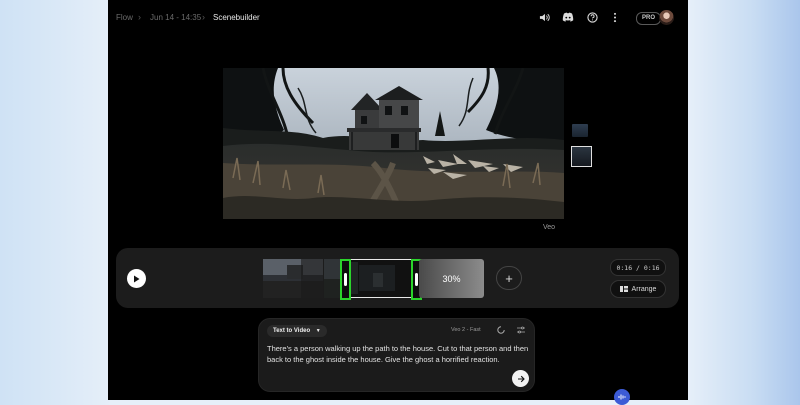  I want to click on play-icon, so click(137, 278).